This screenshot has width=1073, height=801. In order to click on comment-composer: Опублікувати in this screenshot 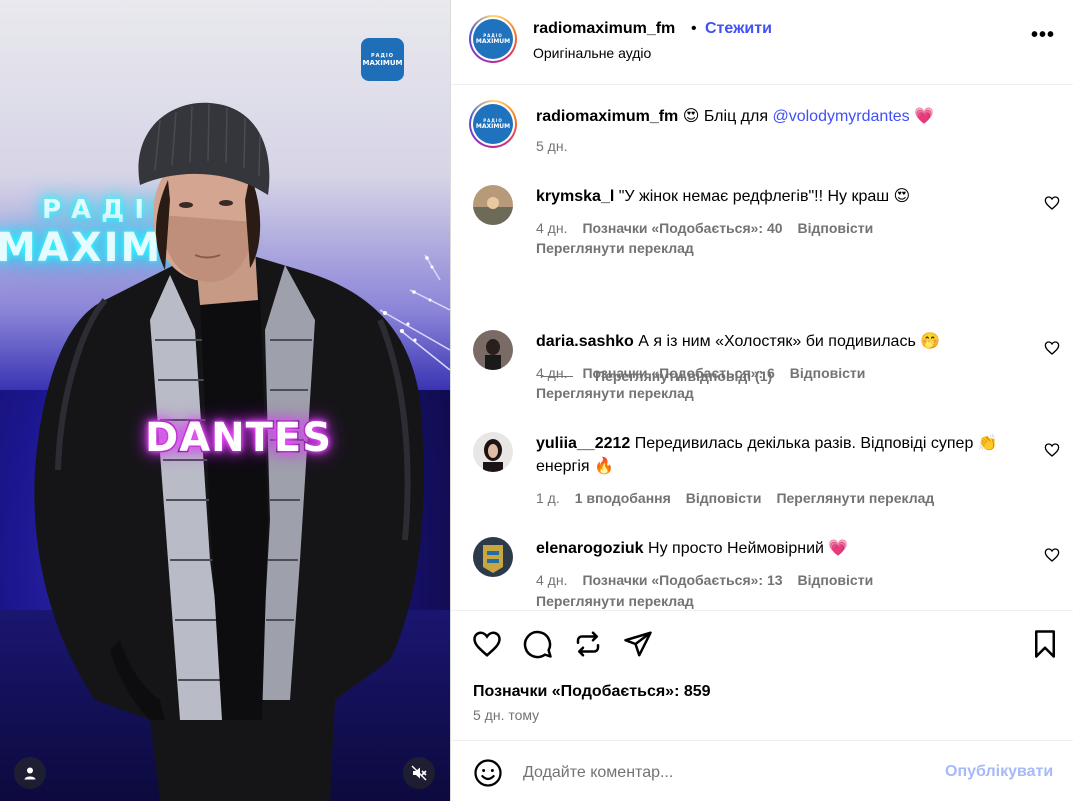, I will do `click(762, 770)`.